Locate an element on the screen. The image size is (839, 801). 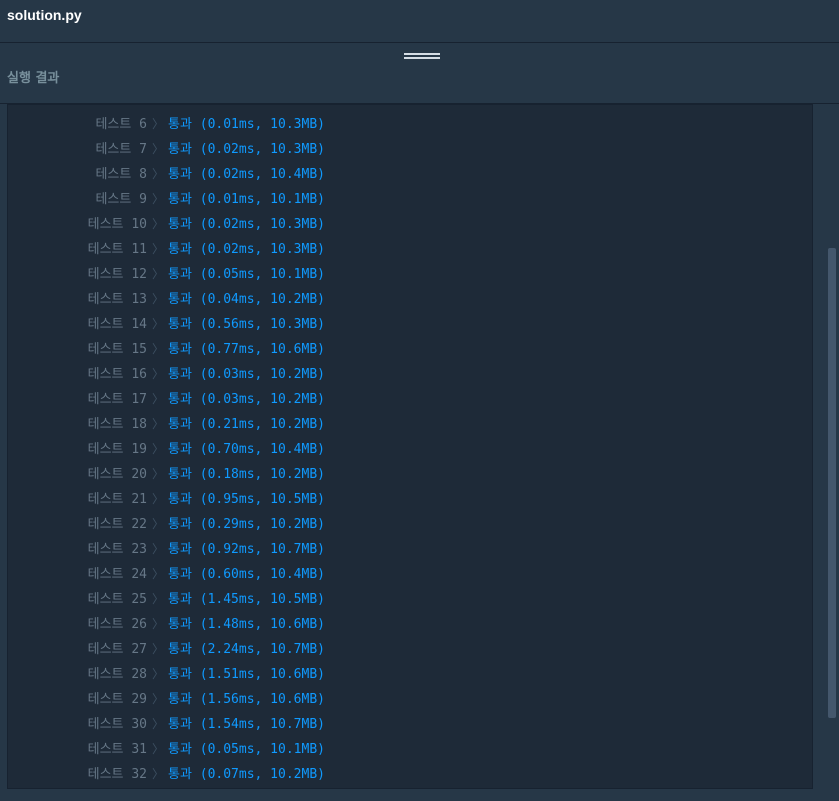
test-result-row: 테스트 17 〉 통과 (0.03ms, 10.2MB) is located at coordinates (410, 399).